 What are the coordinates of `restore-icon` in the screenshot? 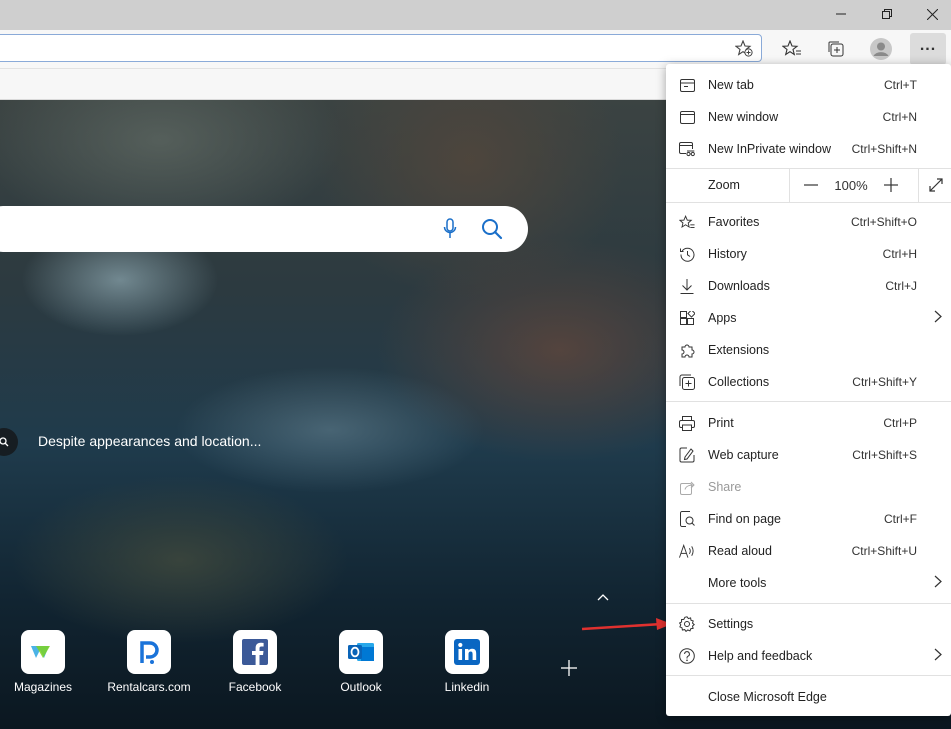 It's located at (887, 14).